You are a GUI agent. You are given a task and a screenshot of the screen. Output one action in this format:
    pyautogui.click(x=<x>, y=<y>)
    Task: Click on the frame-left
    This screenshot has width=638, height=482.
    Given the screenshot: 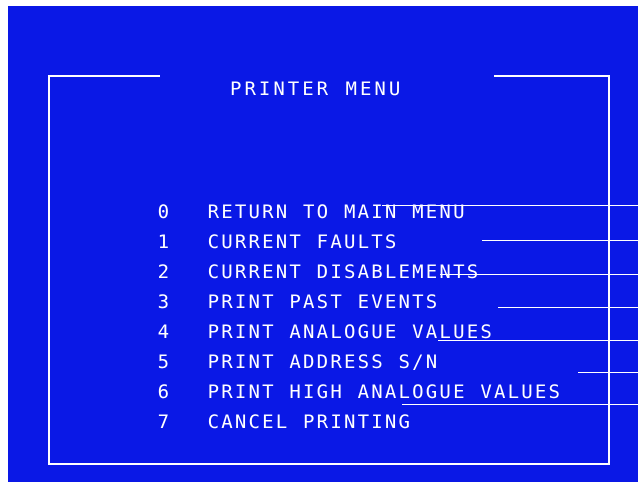 What is the action you would take?
    pyautogui.click(x=49, y=270)
    